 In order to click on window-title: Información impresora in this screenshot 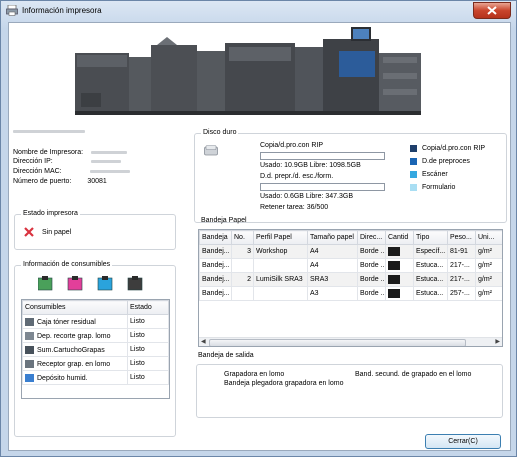, I will do `click(62, 10)`.